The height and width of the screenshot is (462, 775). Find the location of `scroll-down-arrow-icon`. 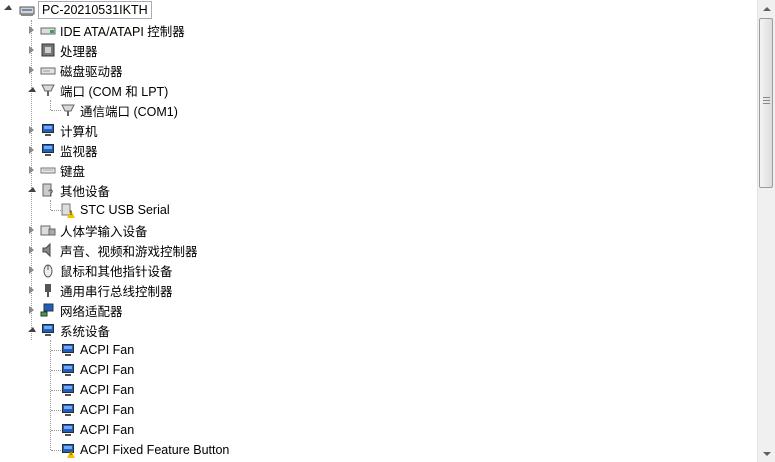

scroll-down-arrow-icon is located at coordinates (766, 453).